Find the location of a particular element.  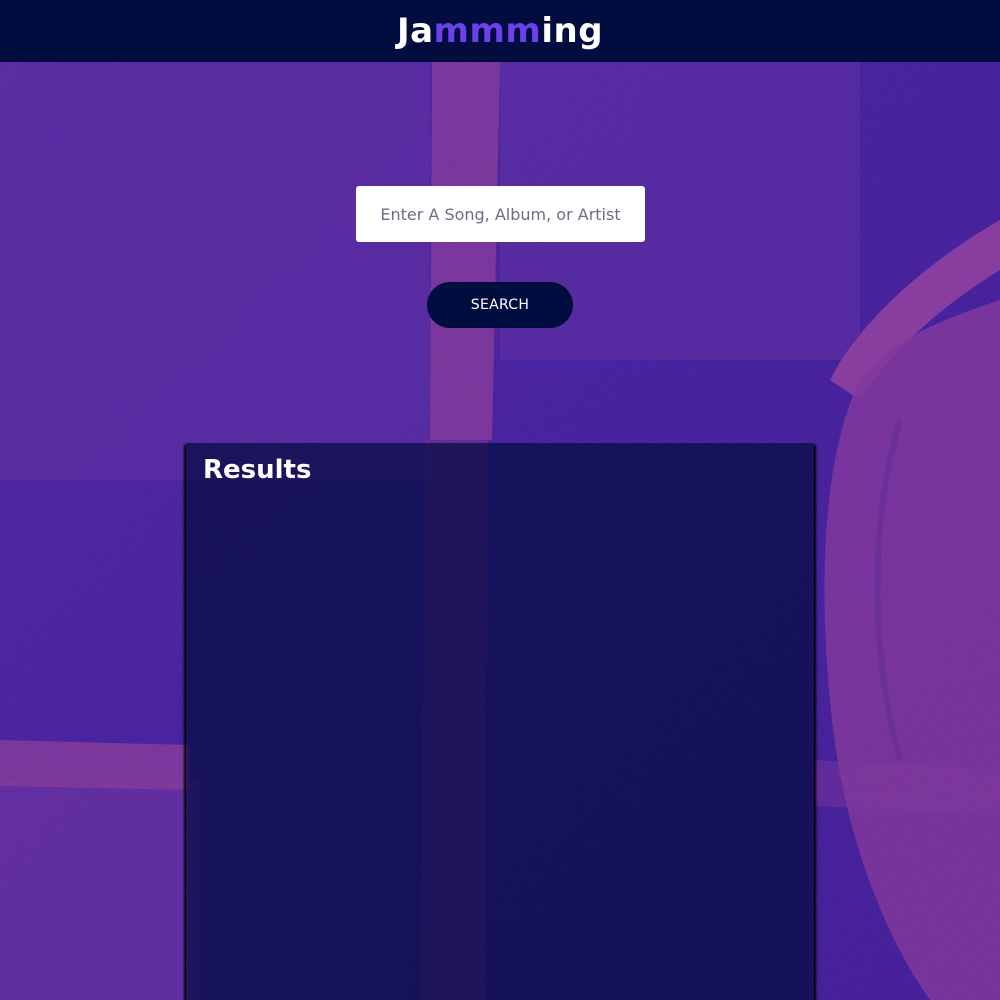

search-input is located at coordinates (500, 214).